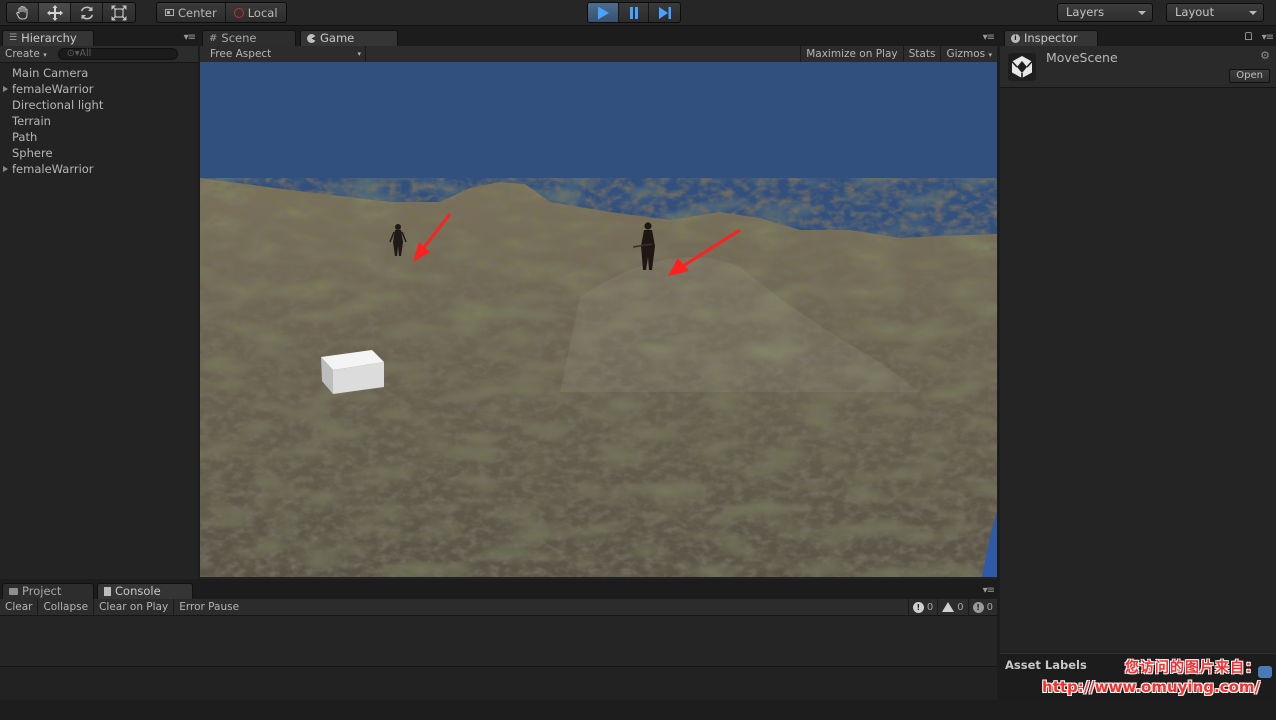  I want to click on error-count: 0, so click(989, 607).